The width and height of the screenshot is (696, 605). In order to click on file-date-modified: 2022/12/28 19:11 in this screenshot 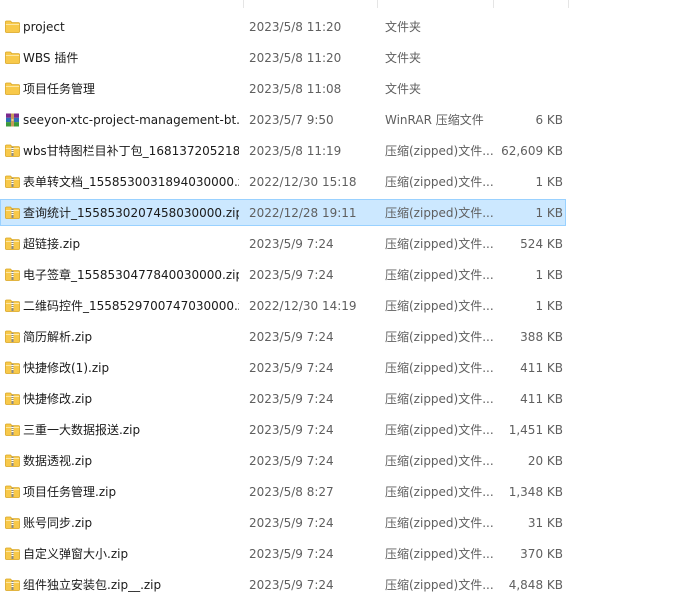, I will do `click(303, 213)`.